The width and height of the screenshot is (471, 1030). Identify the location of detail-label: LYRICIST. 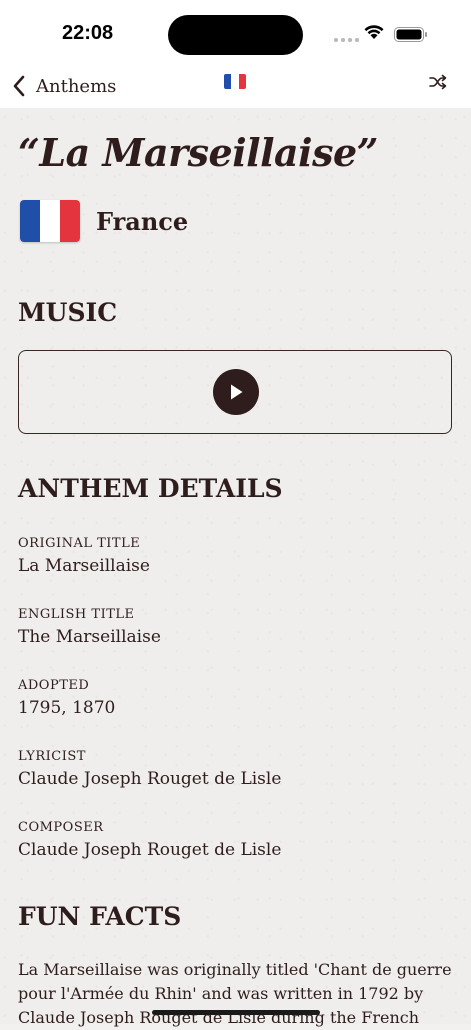
(52, 756).